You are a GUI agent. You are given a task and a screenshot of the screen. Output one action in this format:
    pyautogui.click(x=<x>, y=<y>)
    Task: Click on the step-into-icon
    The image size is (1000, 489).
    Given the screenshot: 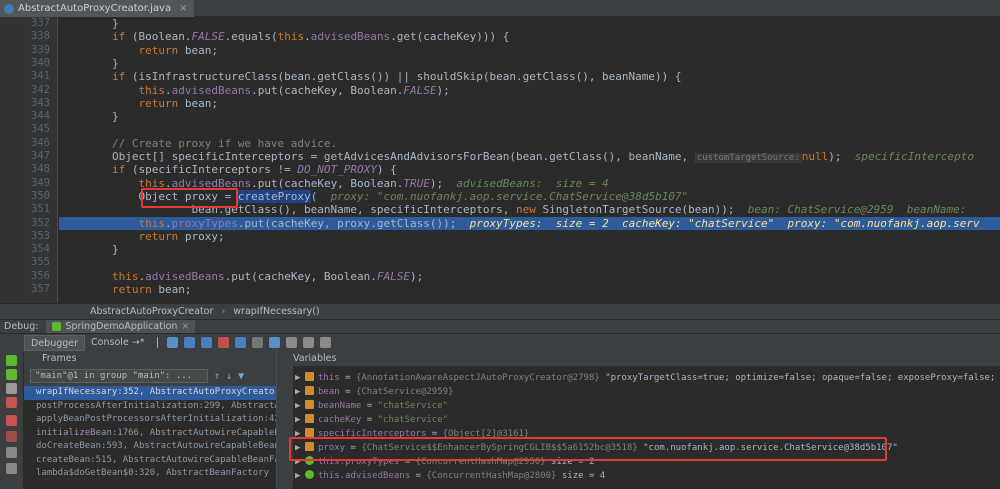 What is the action you would take?
    pyautogui.click(x=206, y=342)
    